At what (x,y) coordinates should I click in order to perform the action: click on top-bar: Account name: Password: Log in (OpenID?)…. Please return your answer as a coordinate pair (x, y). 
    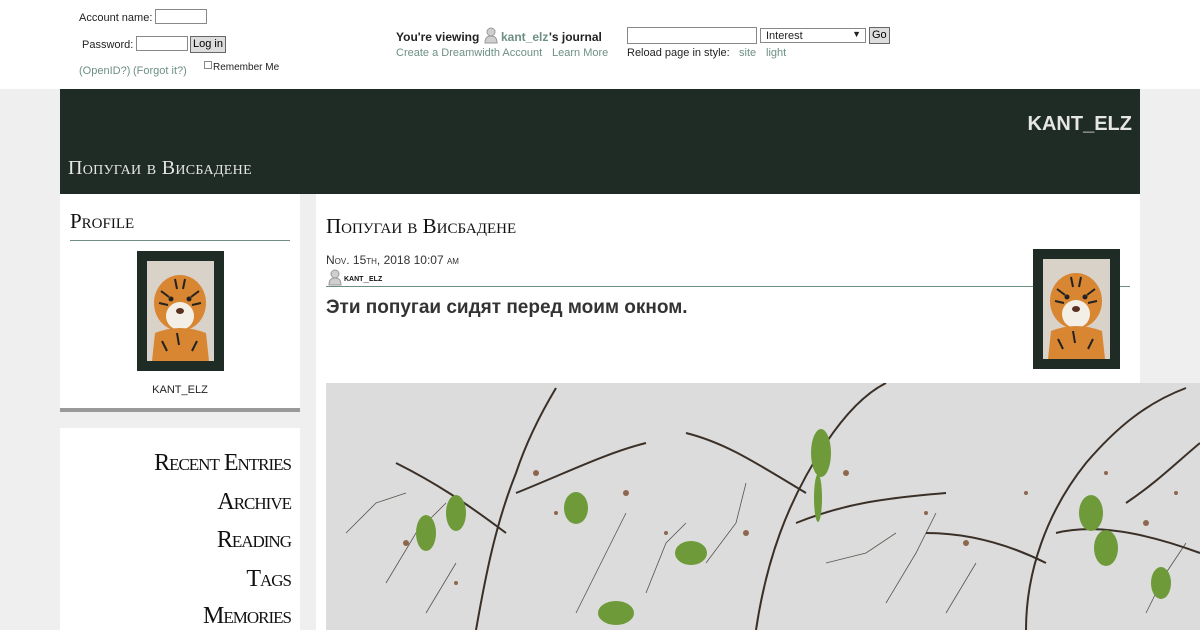
    Looking at the image, I should click on (600, 44).